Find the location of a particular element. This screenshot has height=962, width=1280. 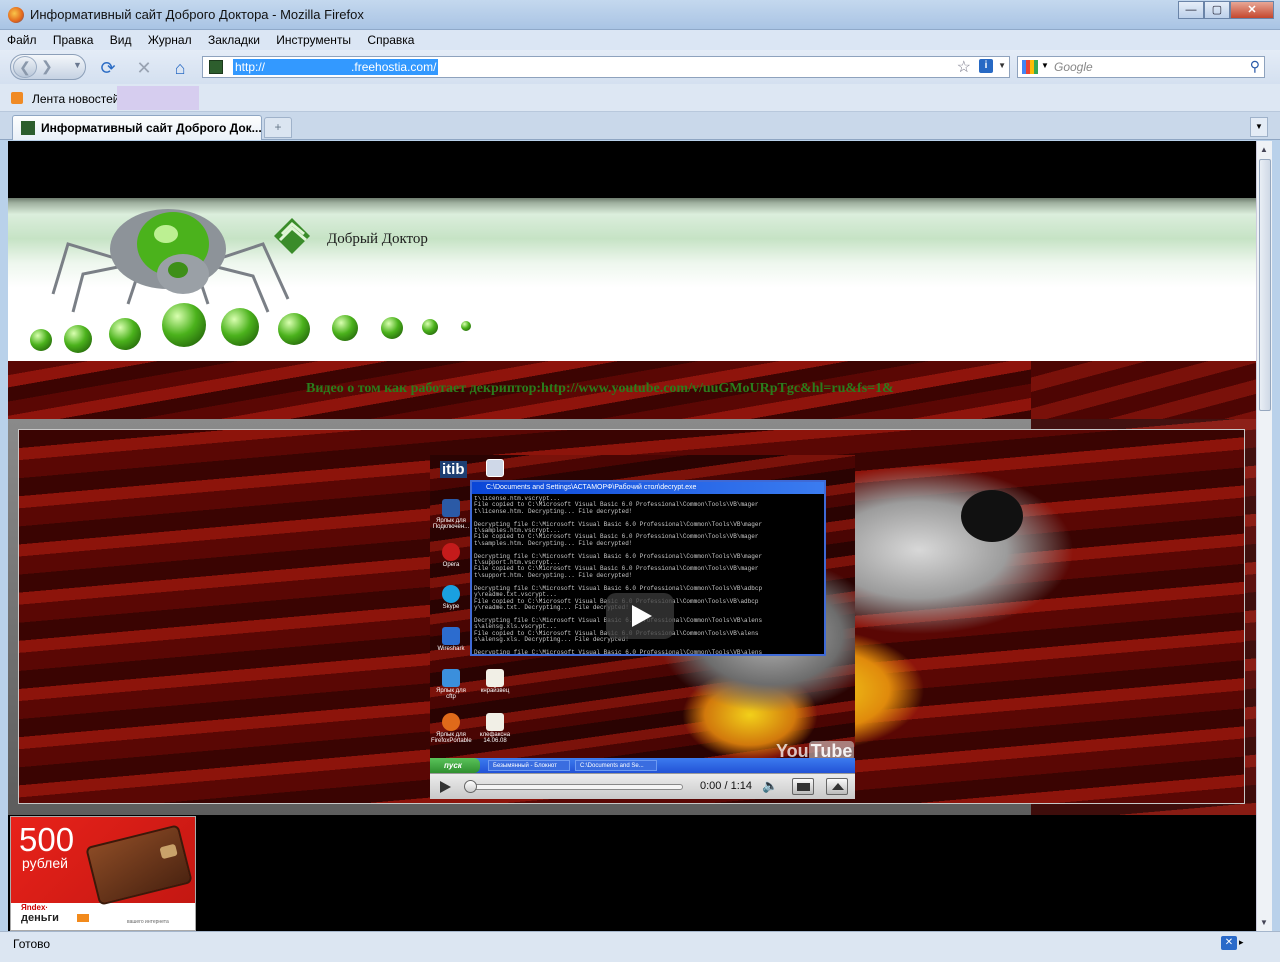

firefox-icon is located at coordinates (16, 15).